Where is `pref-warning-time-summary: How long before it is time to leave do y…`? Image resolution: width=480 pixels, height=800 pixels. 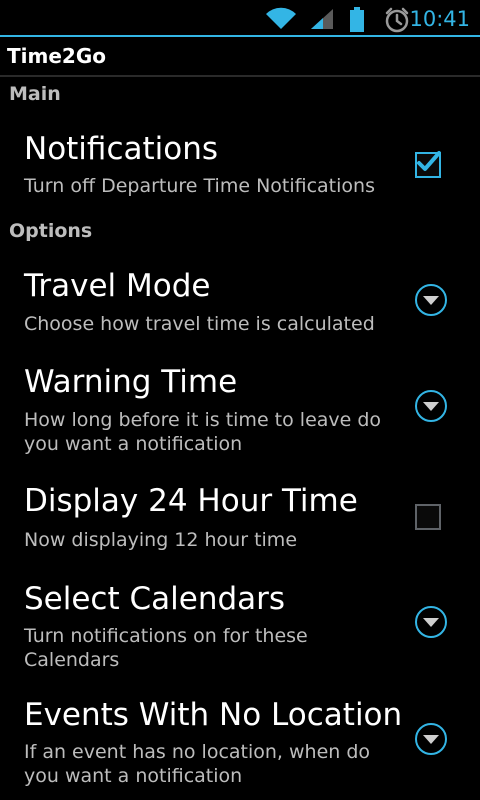 pref-warning-time-summary: How long before it is time to leave do y… is located at coordinates (203, 432).